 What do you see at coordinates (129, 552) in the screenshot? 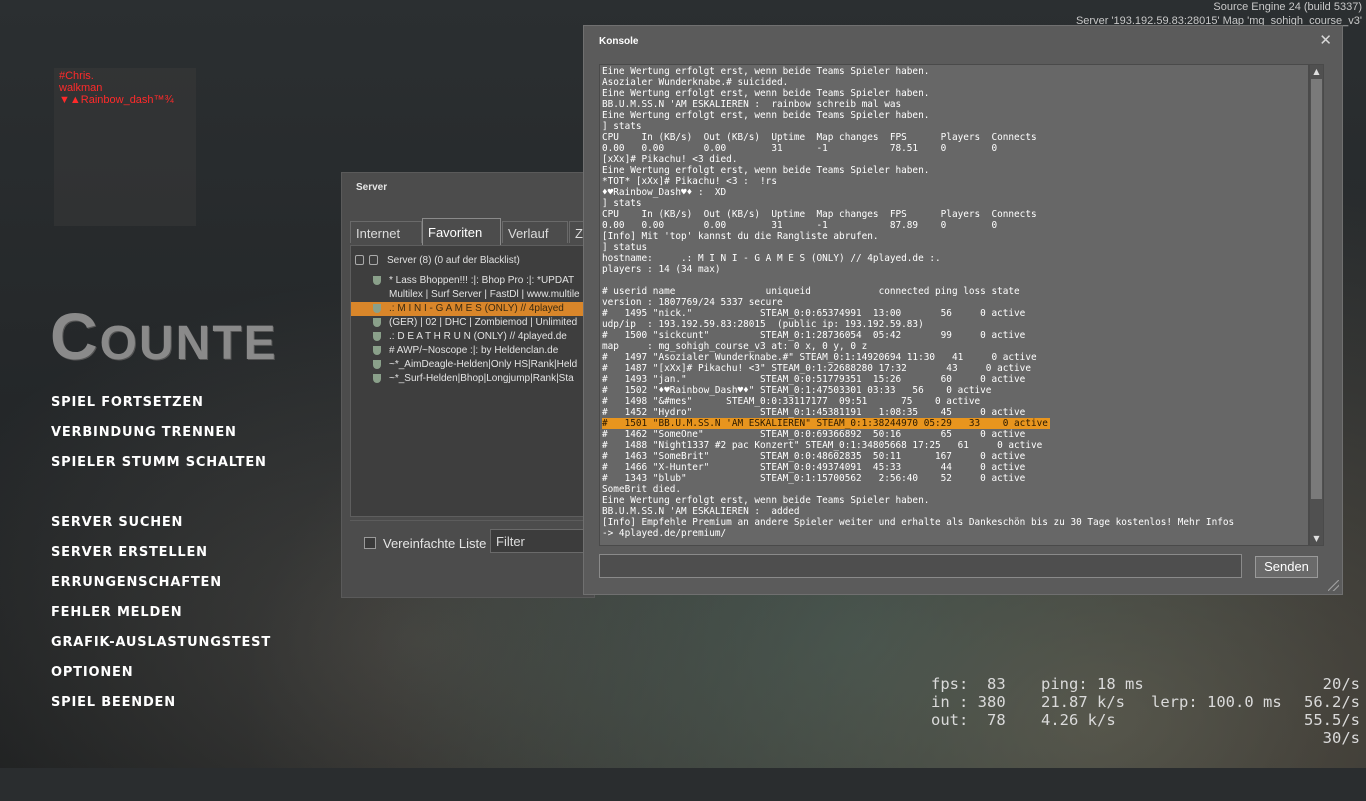
I see `menu-create-server: SERVER ERSTELLEN` at bounding box center [129, 552].